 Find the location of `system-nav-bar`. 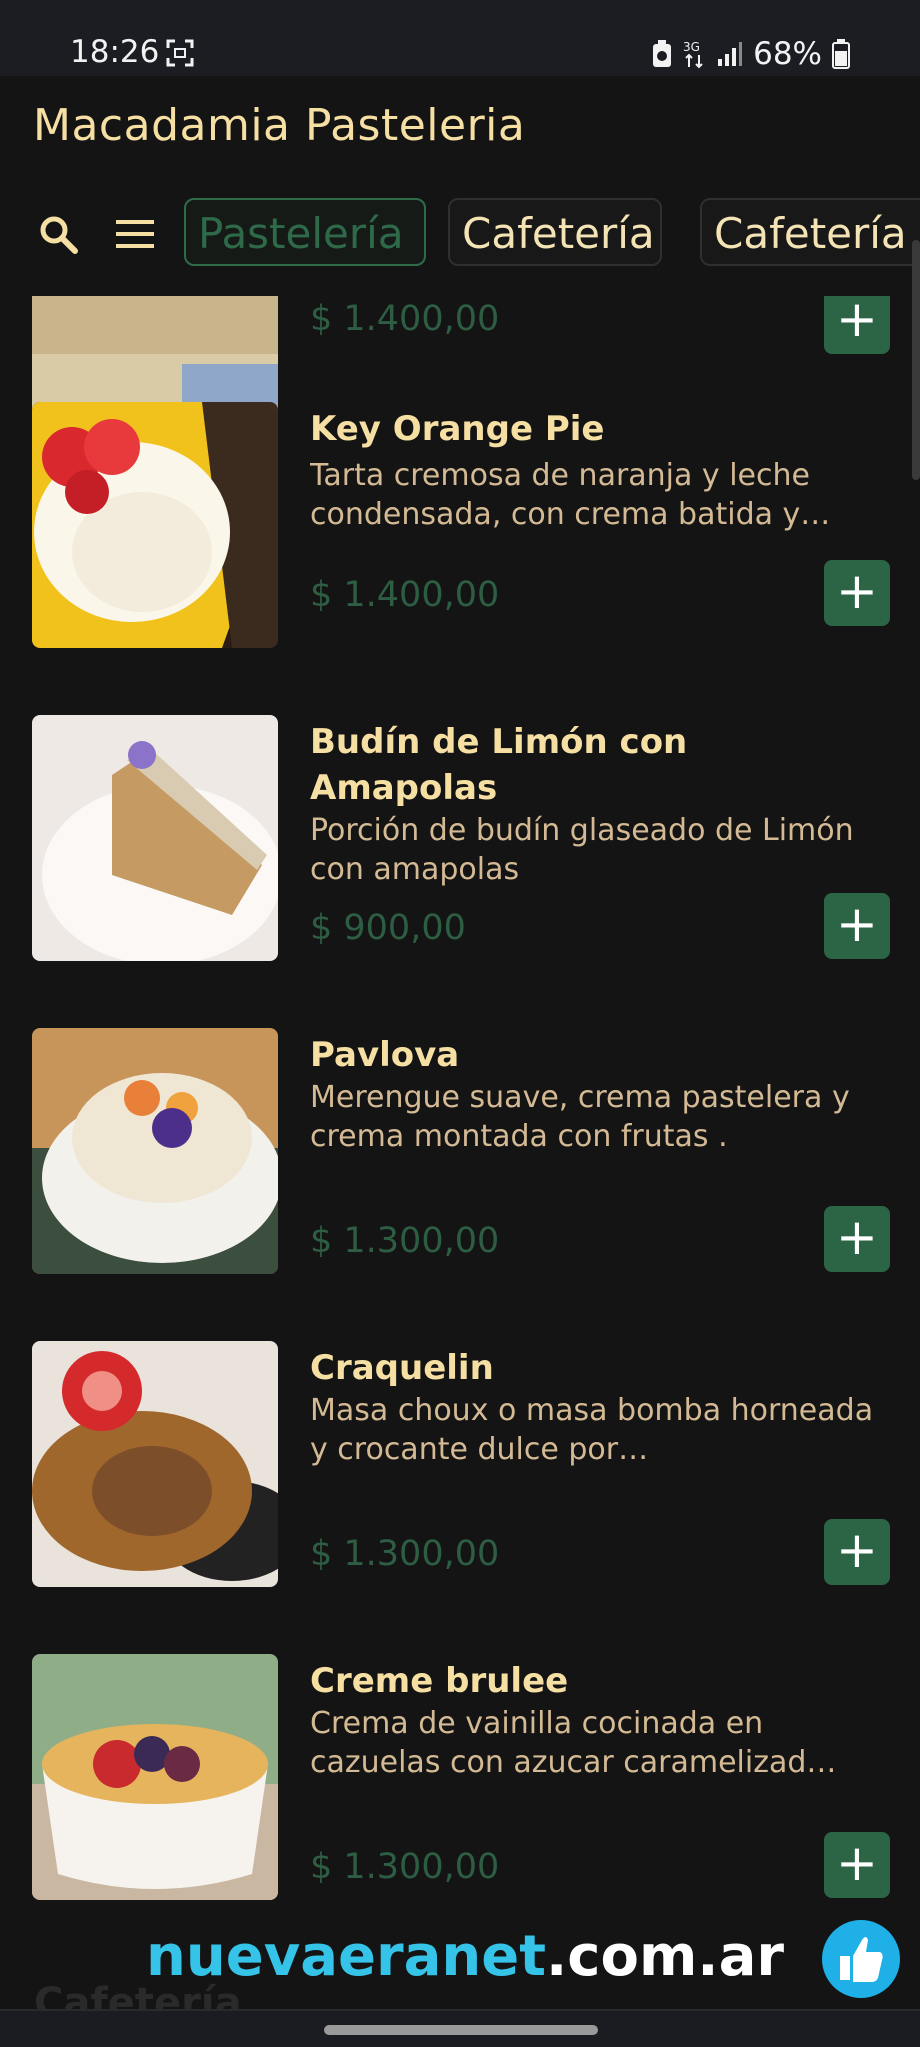

system-nav-bar is located at coordinates (460, 2028).